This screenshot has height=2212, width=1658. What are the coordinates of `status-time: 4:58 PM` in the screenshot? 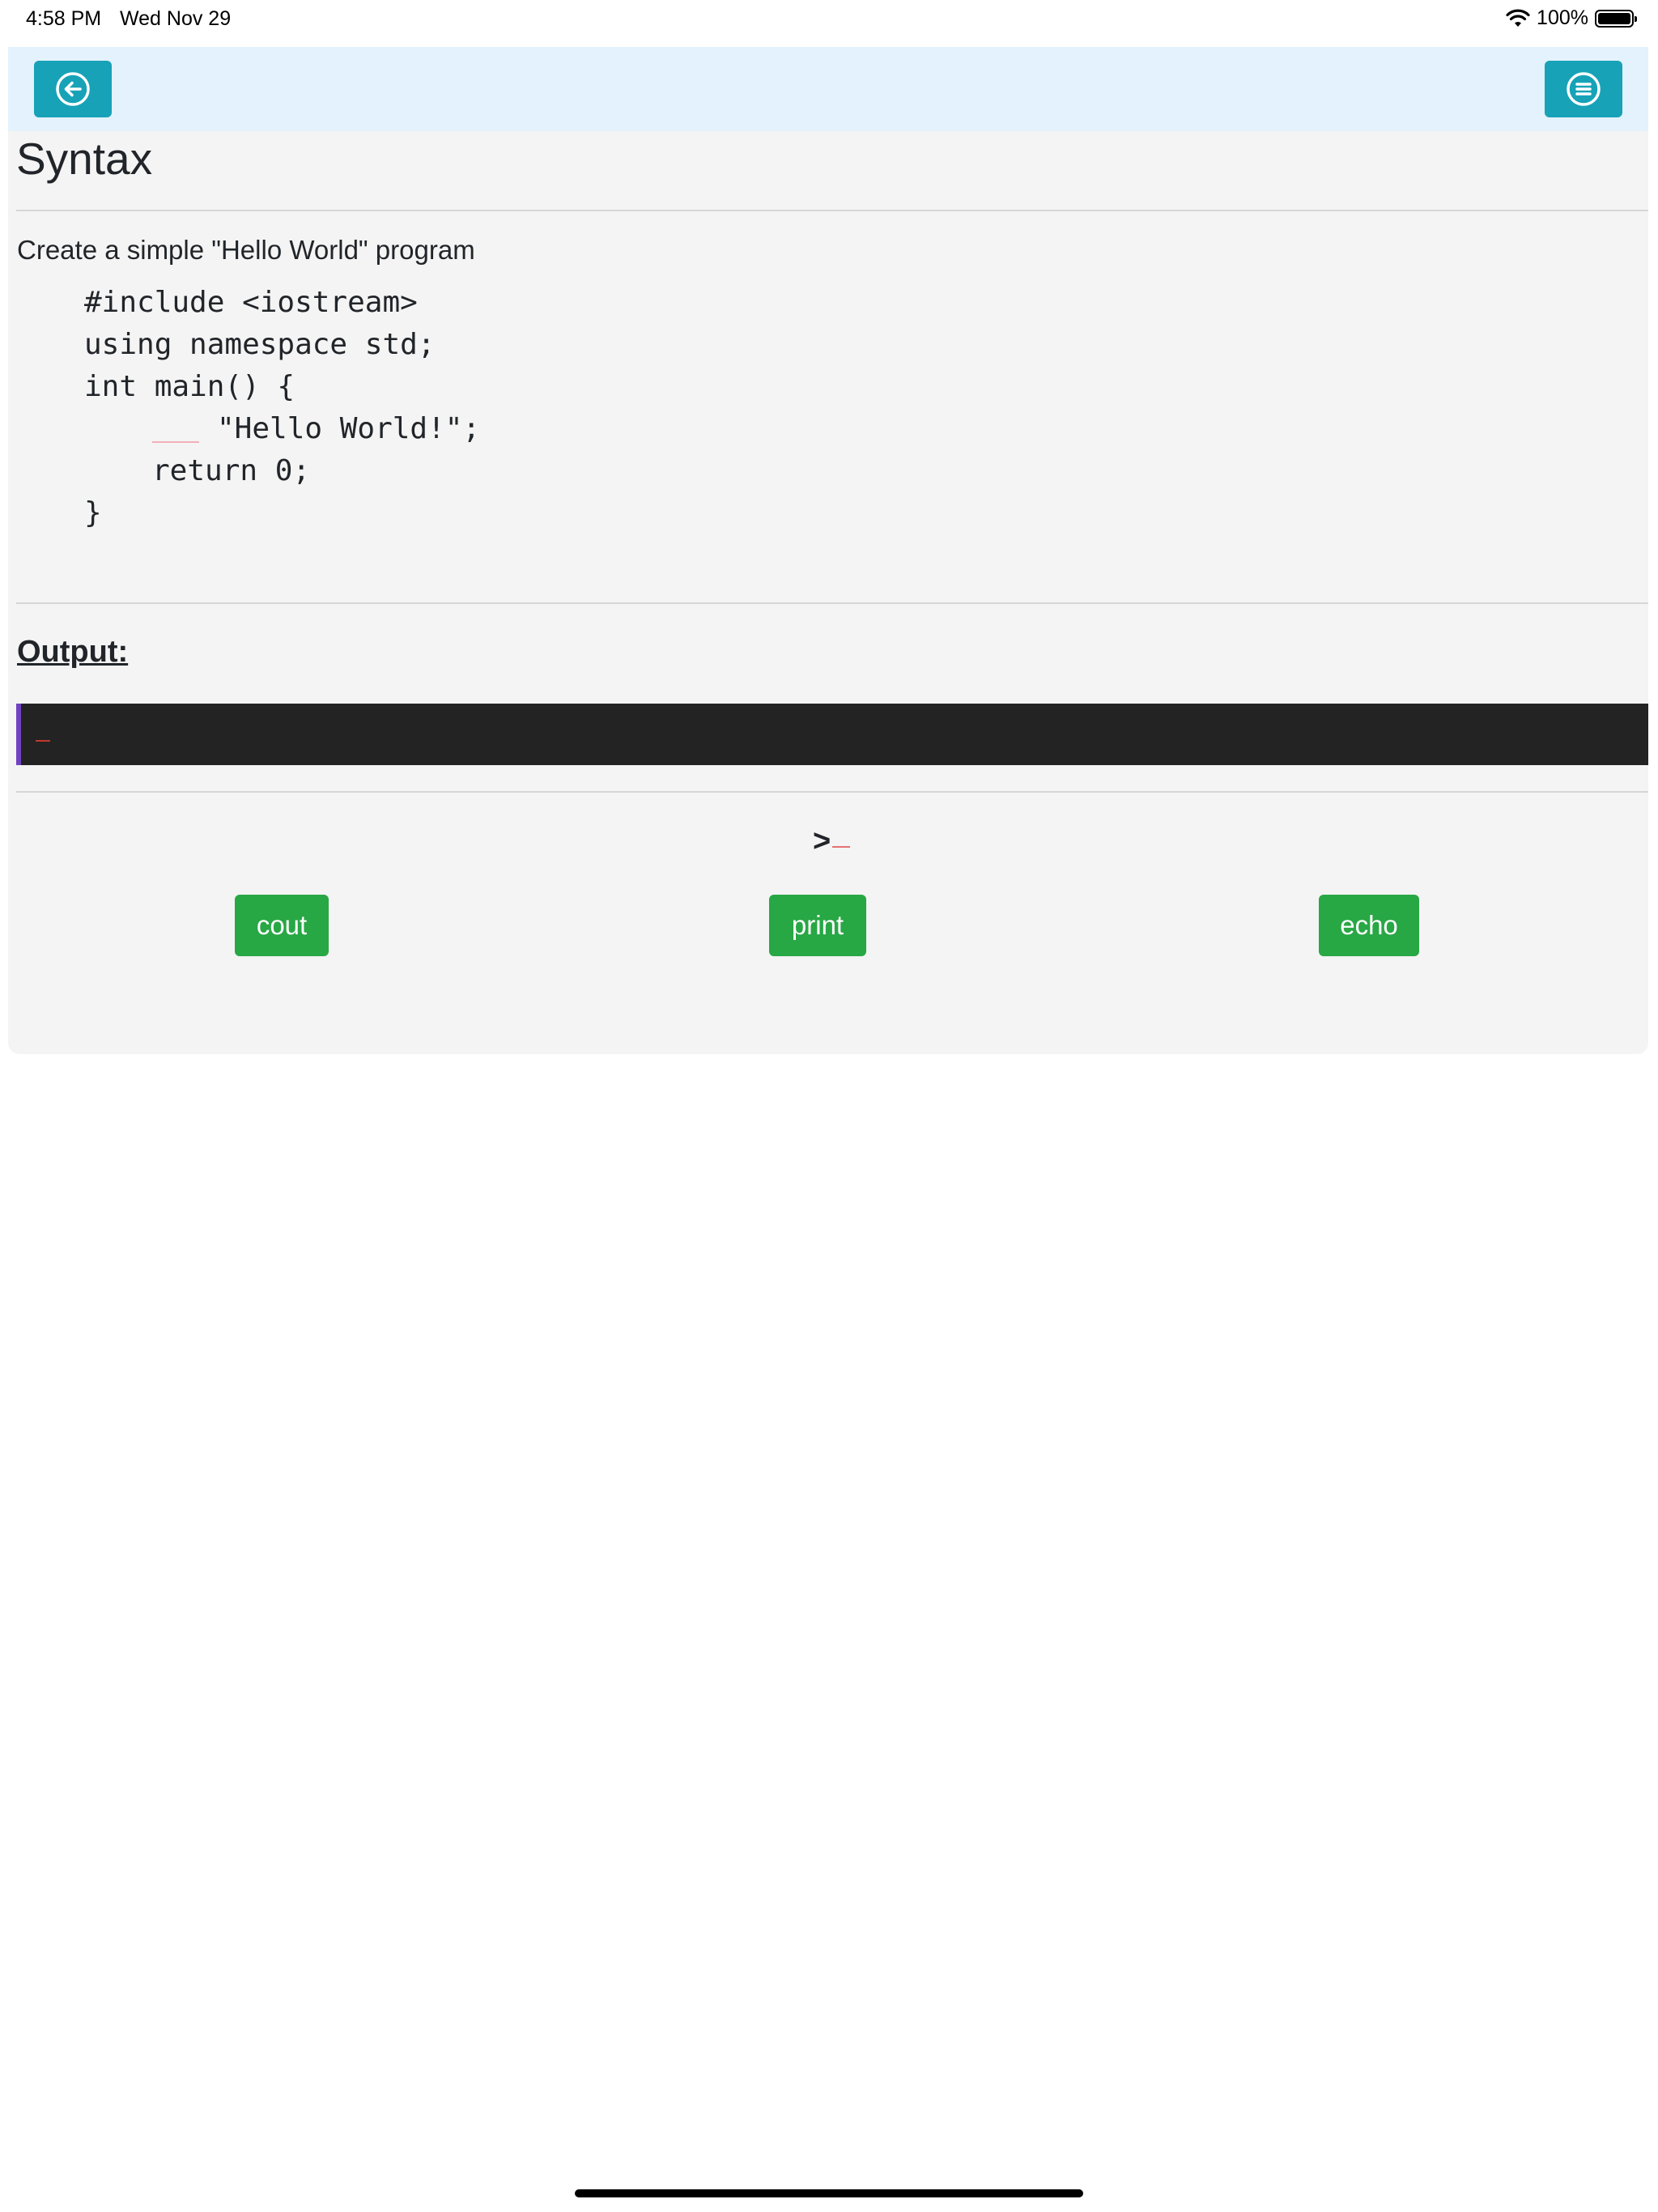 It's located at (64, 19).